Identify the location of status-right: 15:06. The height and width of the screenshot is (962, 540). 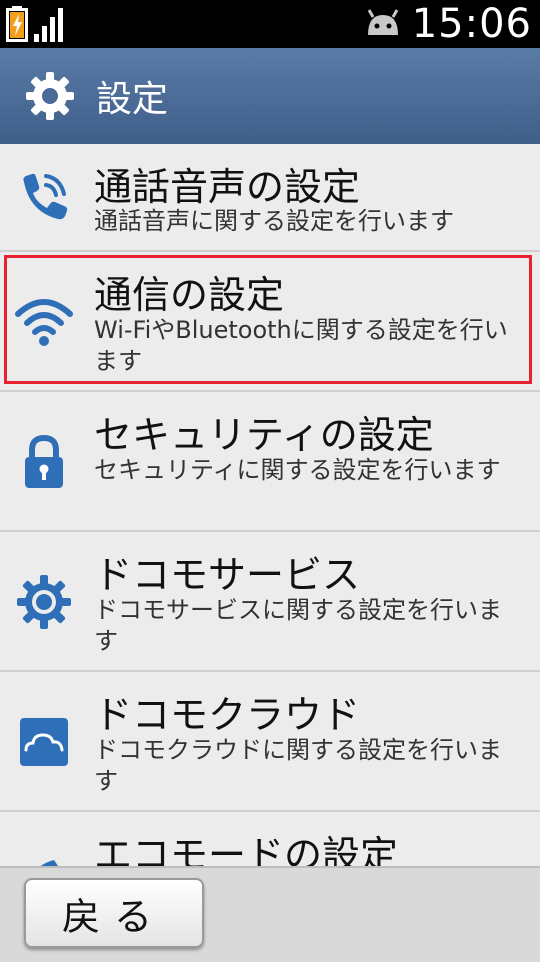
(448, 24).